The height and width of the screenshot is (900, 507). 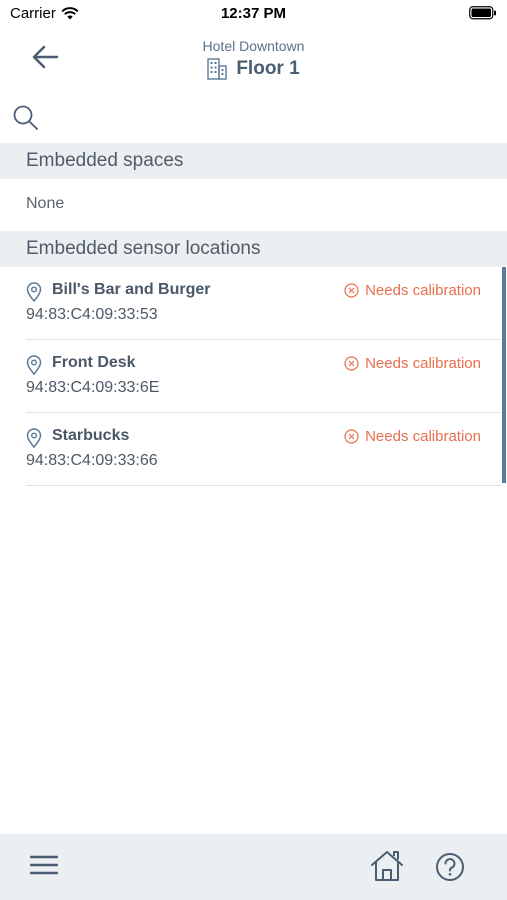 I want to click on bottom-toolbar, so click(x=253, y=867).